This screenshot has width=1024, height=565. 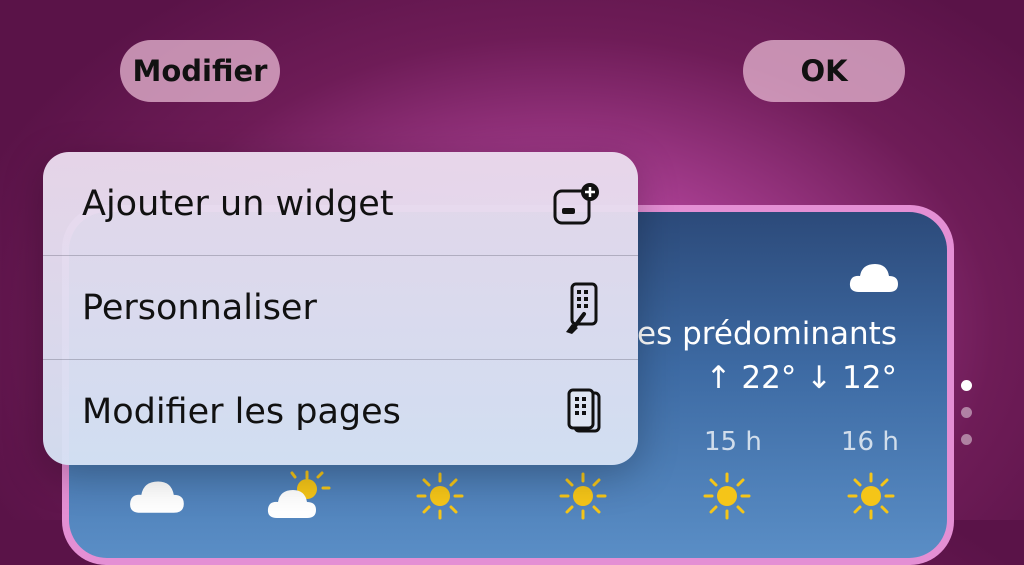 I want to click on modifier-button: Modifier, so click(x=200, y=71).